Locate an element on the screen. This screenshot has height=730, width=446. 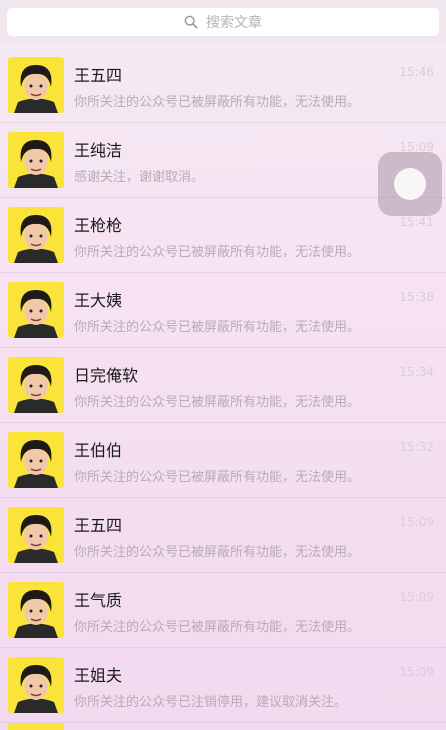
assistive-touch-button is located at coordinates (410, 184).